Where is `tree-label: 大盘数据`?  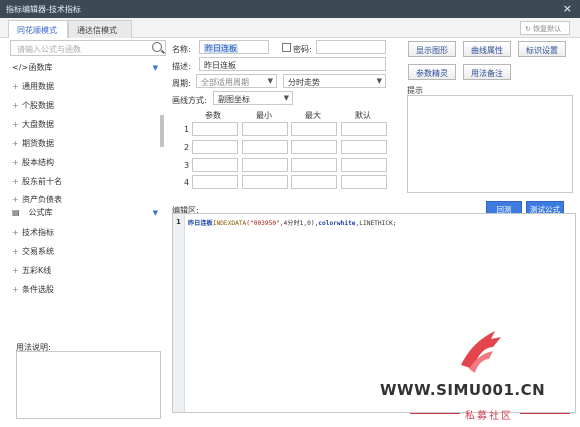
tree-label: 大盘数据 is located at coordinates (38, 124).